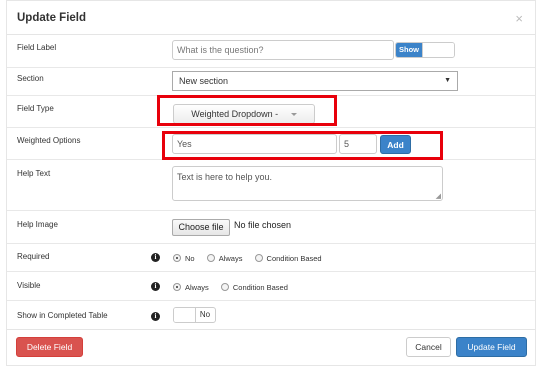 This screenshot has height=370, width=552. I want to click on weighted-option-value-input, so click(254, 144).